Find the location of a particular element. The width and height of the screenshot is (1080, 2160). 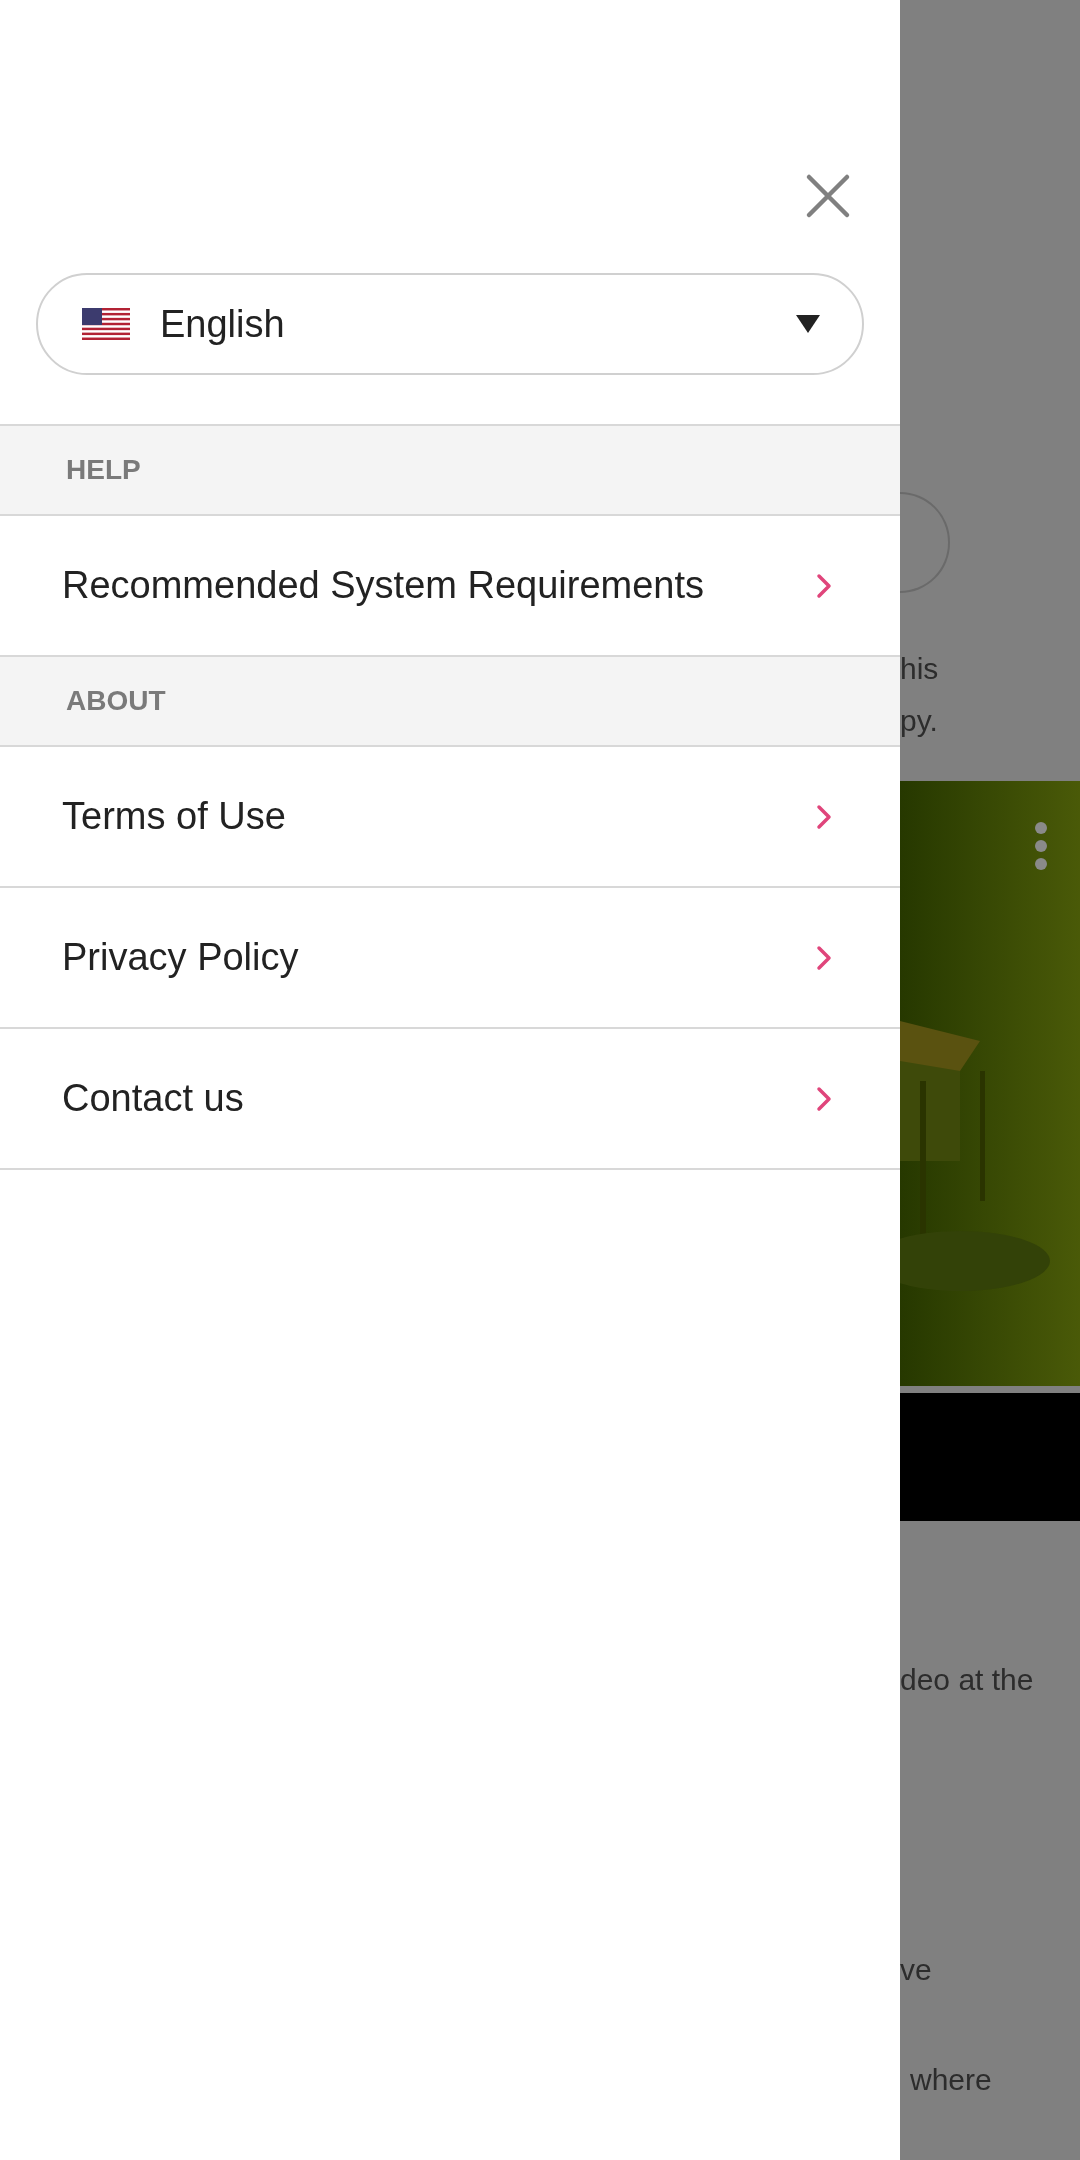

flag-icon is located at coordinates (106, 324).